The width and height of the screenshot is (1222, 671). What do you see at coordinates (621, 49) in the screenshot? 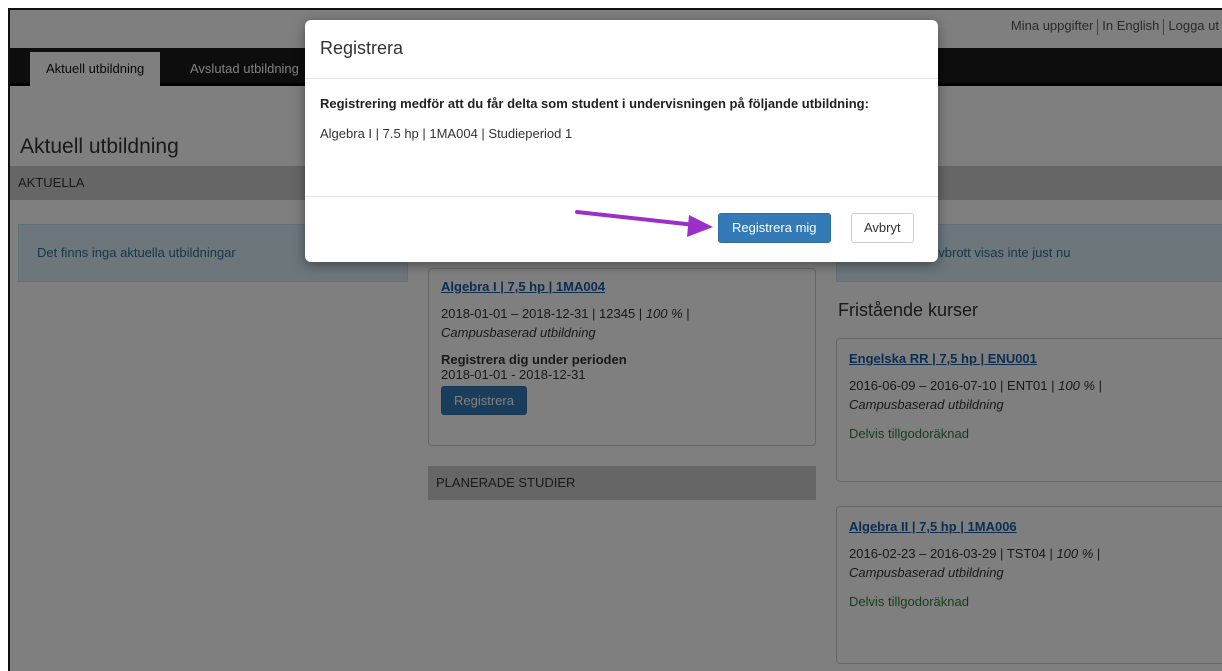
I see `modal-title: Registrera` at bounding box center [621, 49].